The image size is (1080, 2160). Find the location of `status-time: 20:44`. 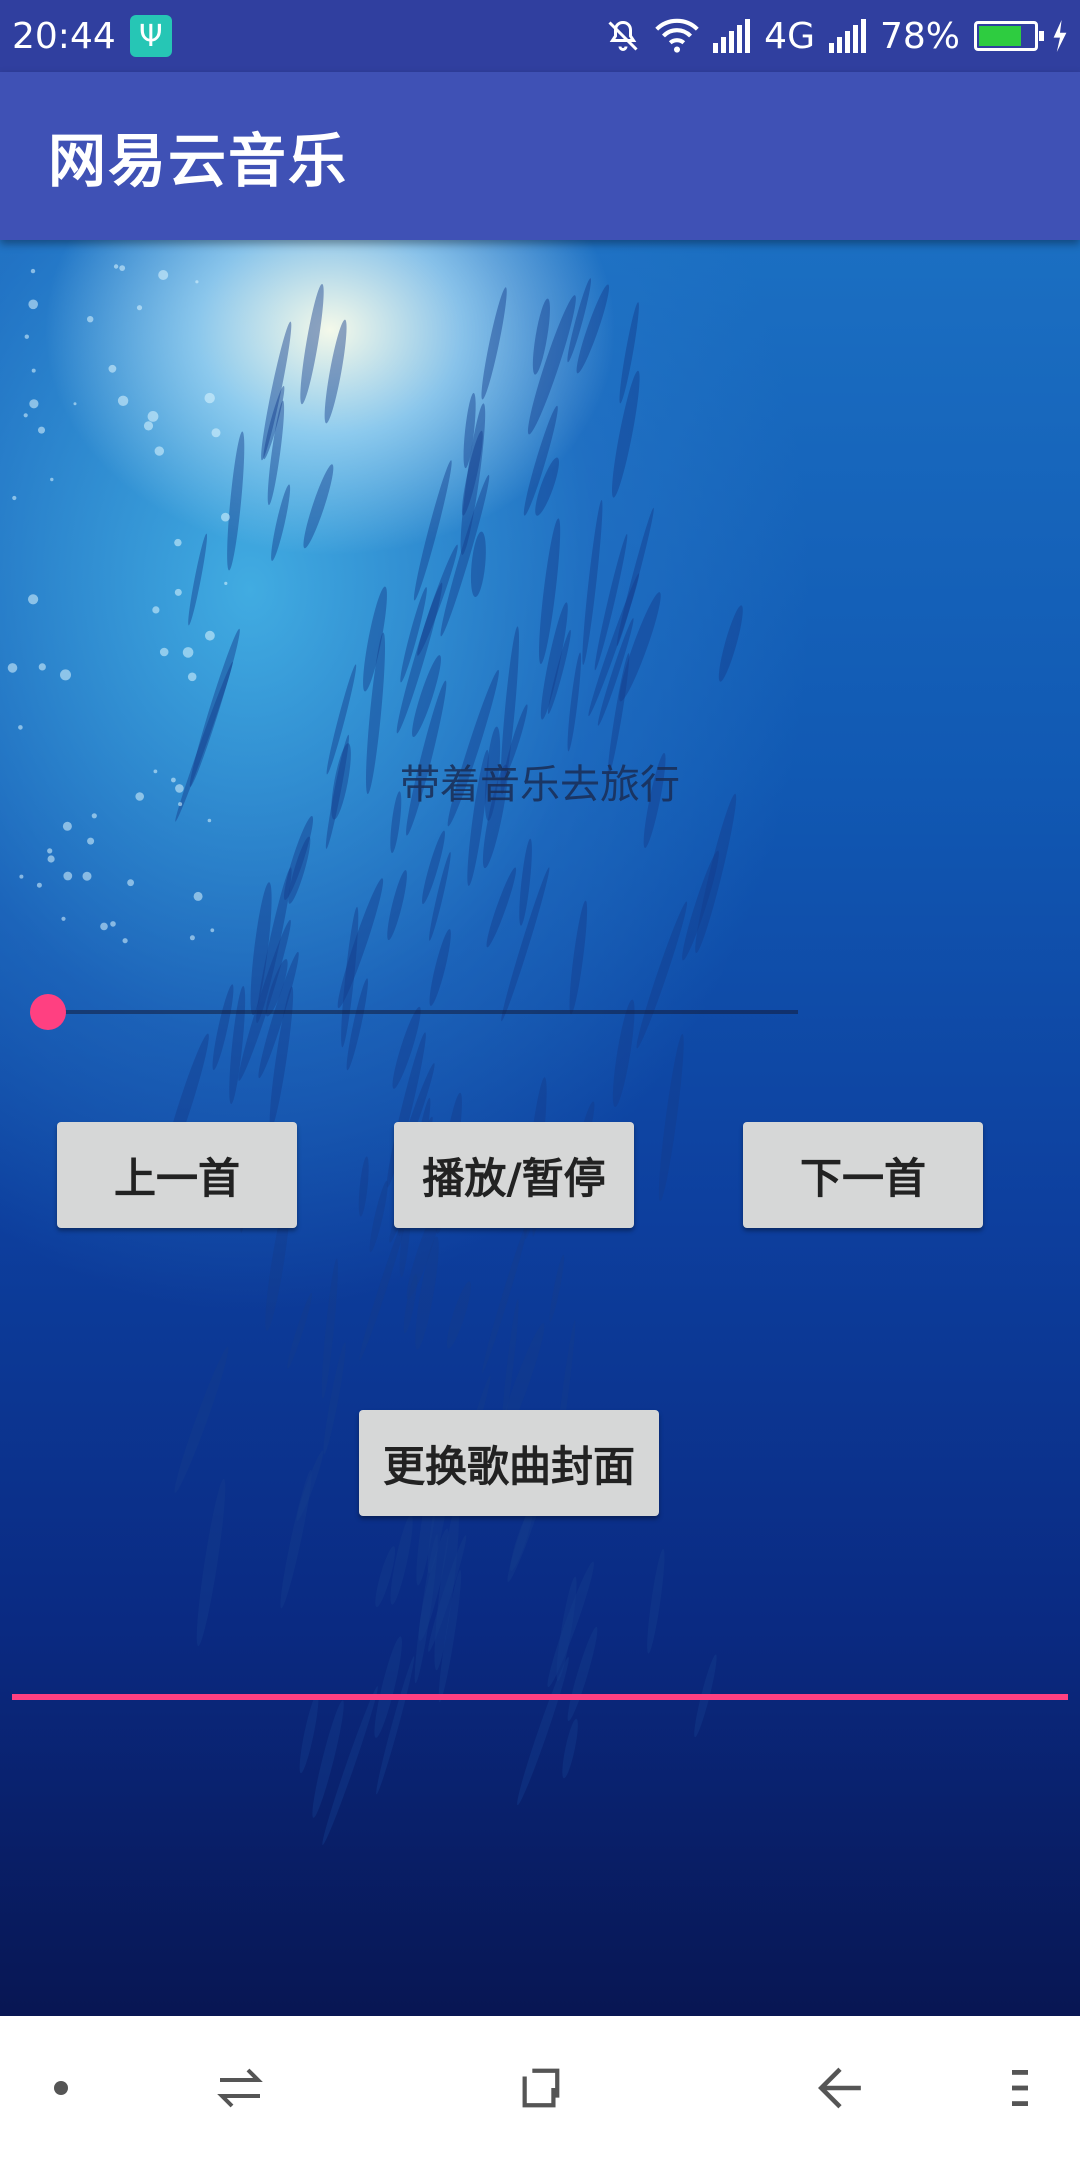

status-time: 20:44 is located at coordinates (64, 36).